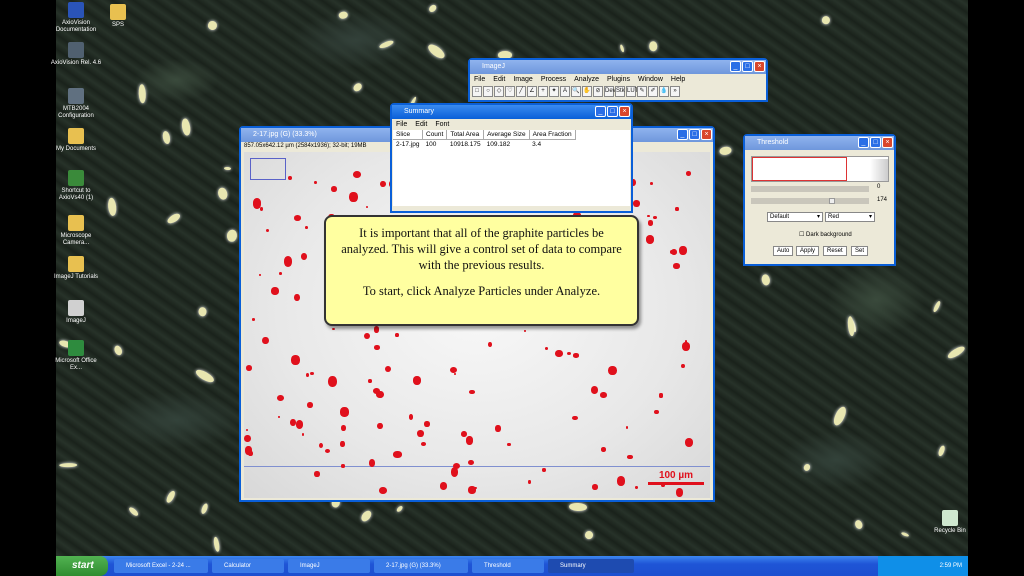 This screenshot has width=1024, height=576. I want to click on histogram, so click(820, 169).